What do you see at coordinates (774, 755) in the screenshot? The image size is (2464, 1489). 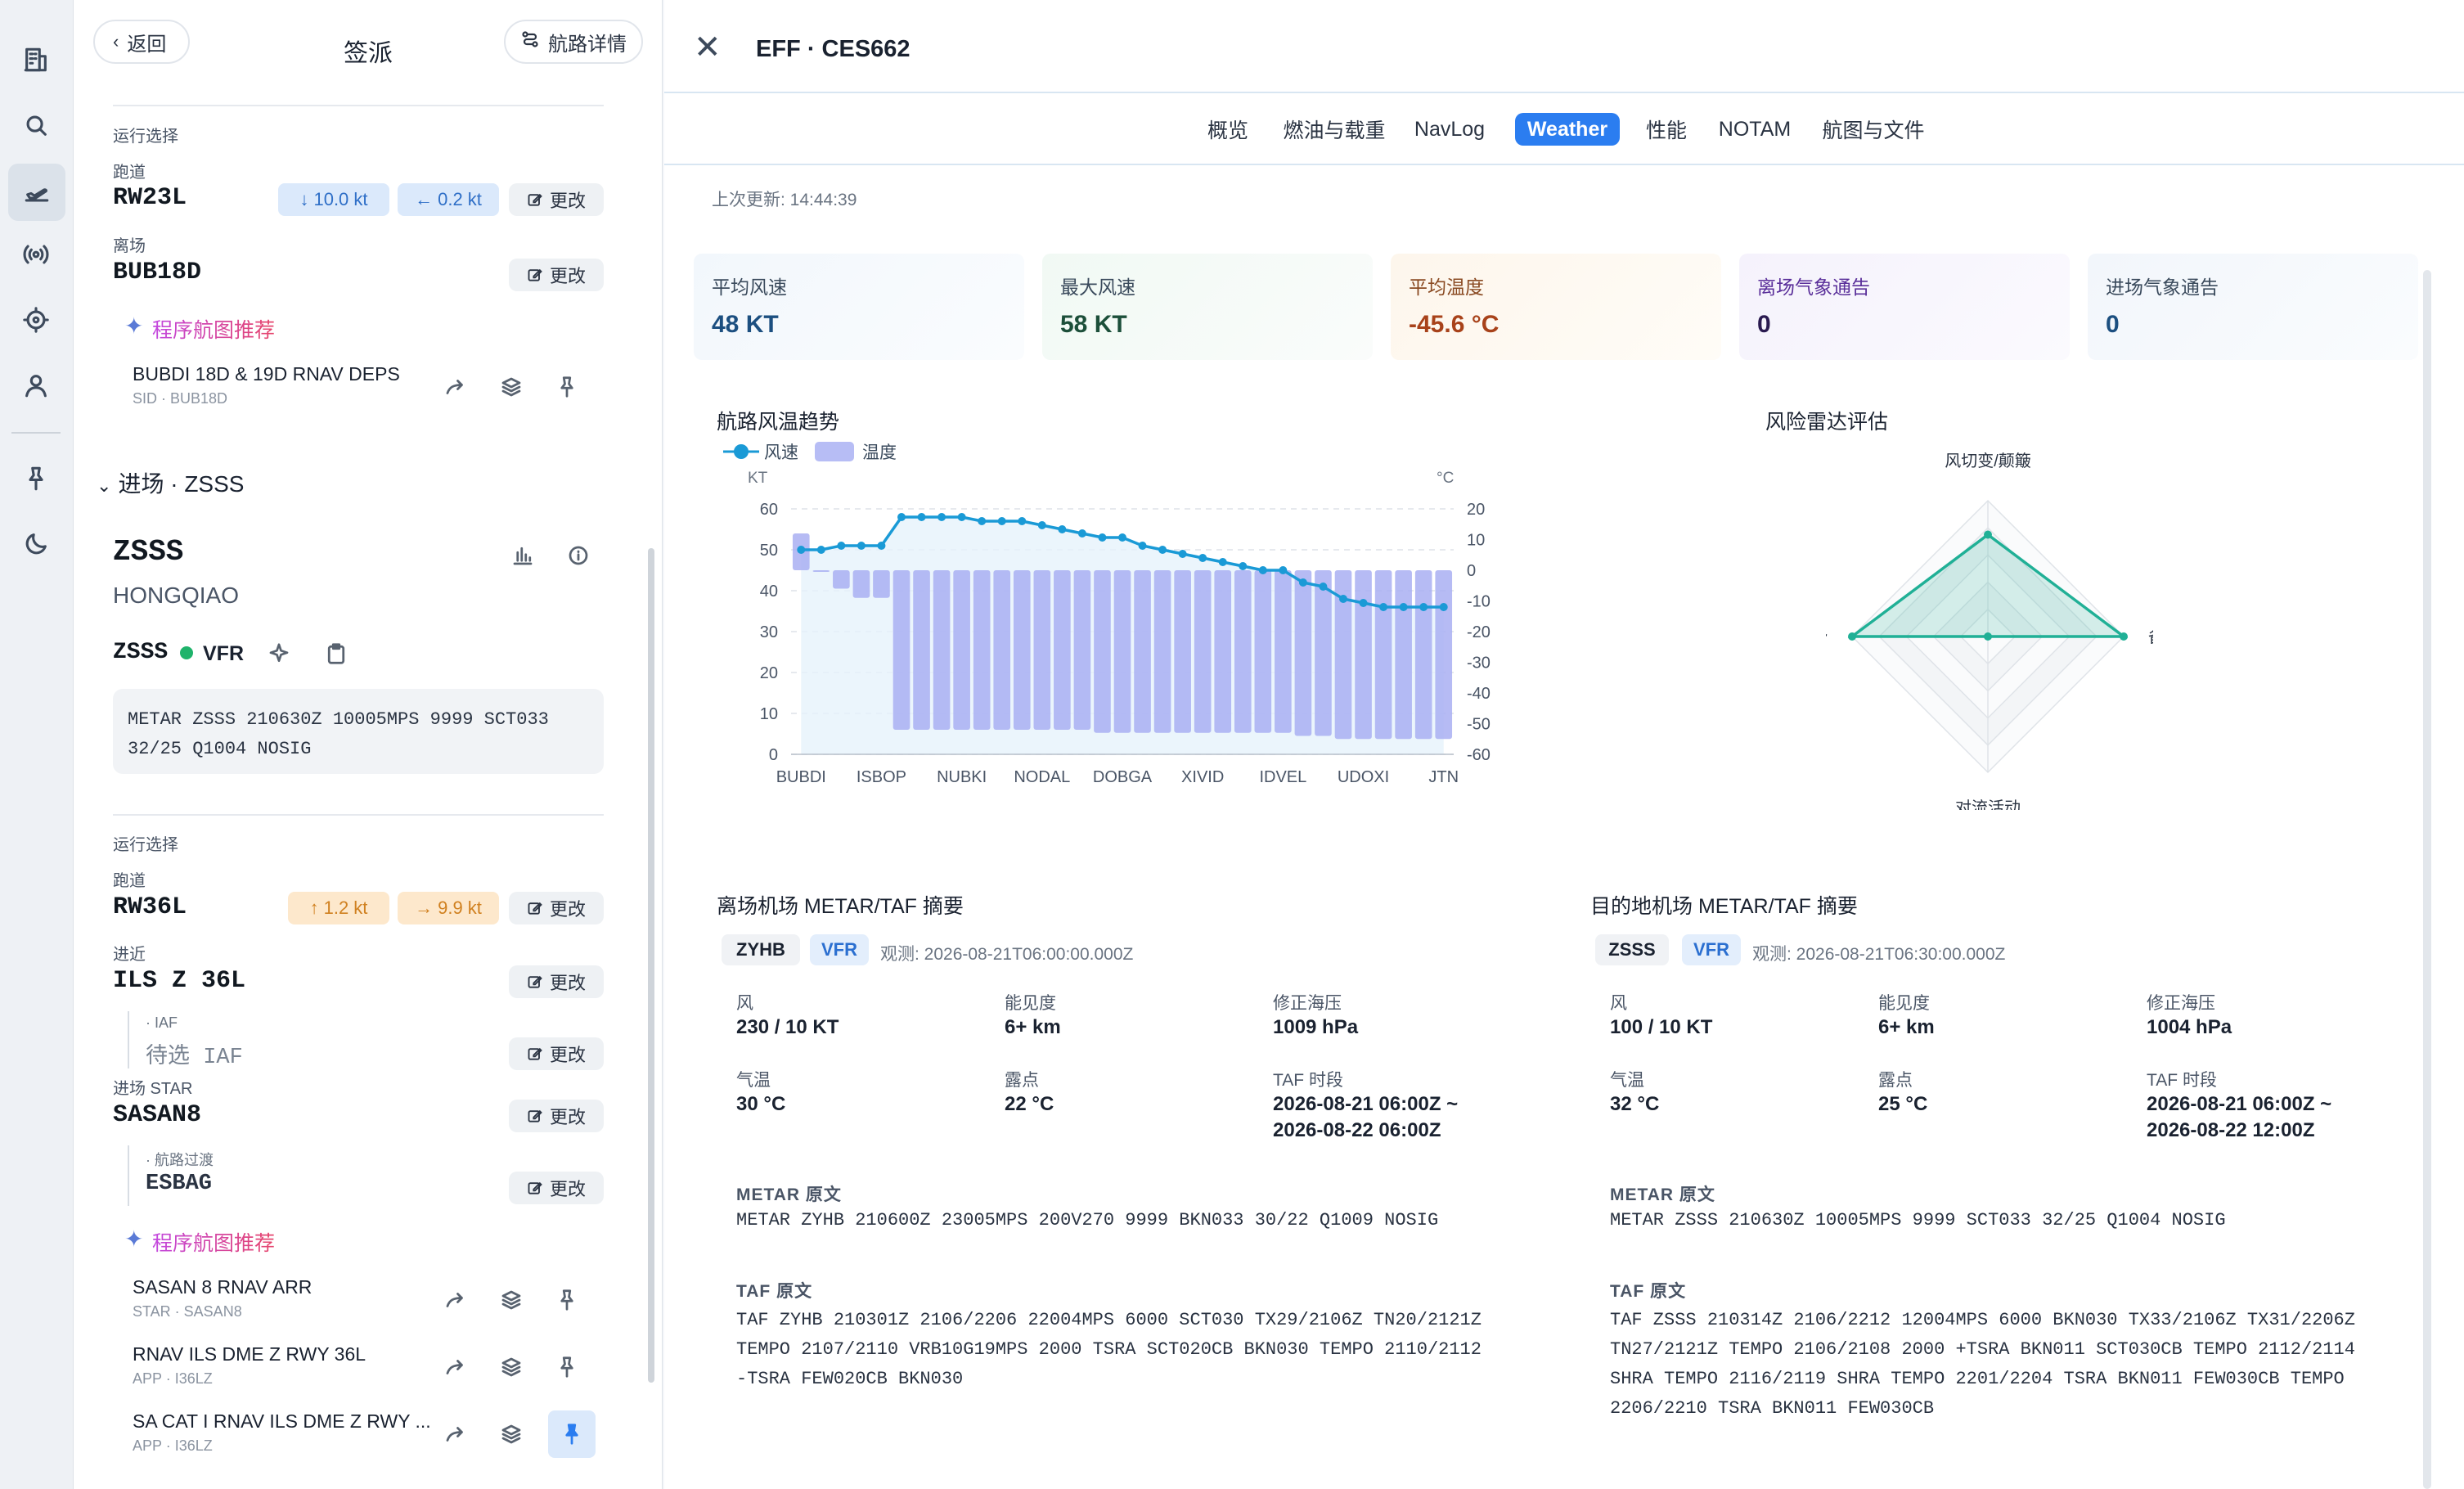 I see `y-left-tick: 0` at bounding box center [774, 755].